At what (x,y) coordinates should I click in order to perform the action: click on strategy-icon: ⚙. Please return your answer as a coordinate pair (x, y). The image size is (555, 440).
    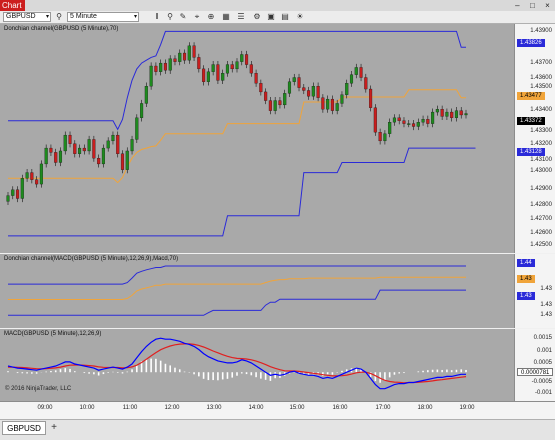
    Looking at the image, I should click on (257, 17).